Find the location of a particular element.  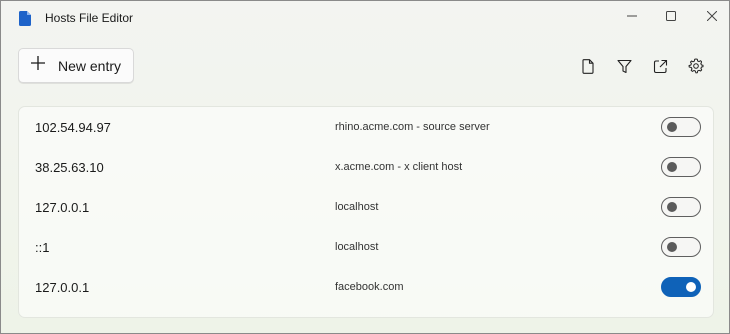

close-button is located at coordinates (709, 16).